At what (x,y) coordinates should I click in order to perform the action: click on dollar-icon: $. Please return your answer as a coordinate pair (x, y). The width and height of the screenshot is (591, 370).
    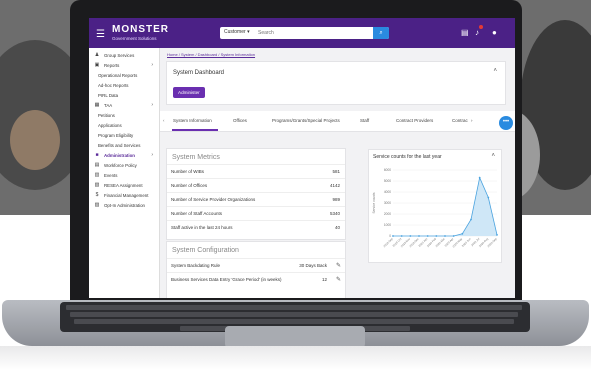
    Looking at the image, I should click on (97, 195).